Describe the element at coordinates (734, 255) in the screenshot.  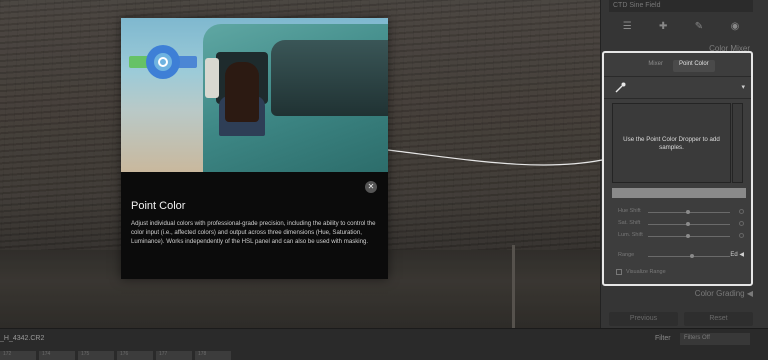
I see `range-value-text: Ed` at that location.